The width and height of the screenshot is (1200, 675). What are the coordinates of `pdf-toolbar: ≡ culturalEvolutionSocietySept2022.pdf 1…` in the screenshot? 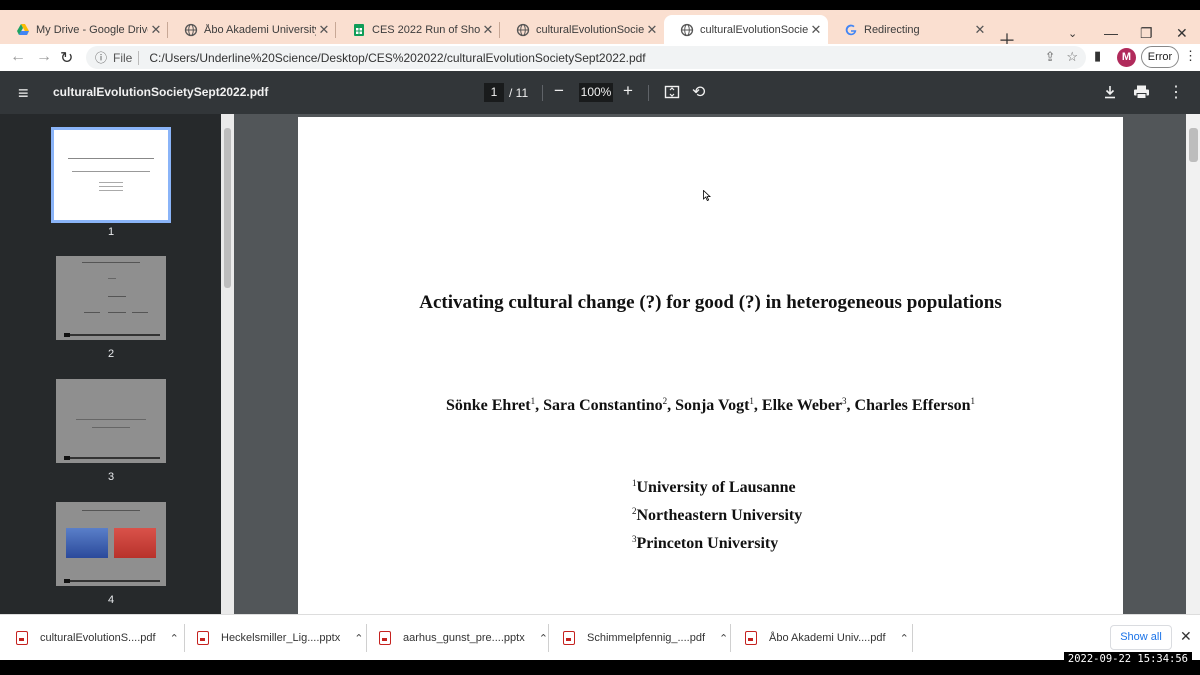 It's located at (600, 92).